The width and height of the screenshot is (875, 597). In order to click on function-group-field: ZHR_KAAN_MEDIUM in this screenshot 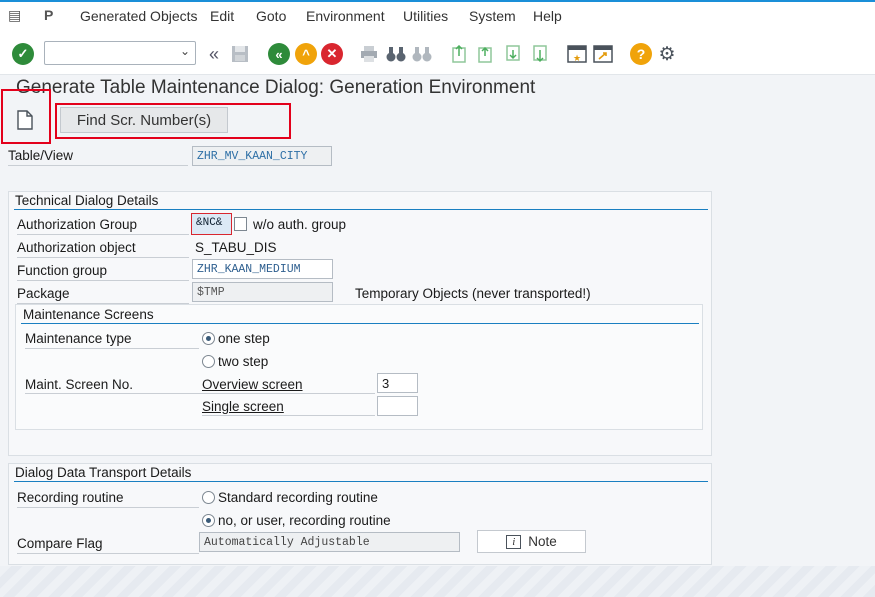, I will do `click(262, 269)`.